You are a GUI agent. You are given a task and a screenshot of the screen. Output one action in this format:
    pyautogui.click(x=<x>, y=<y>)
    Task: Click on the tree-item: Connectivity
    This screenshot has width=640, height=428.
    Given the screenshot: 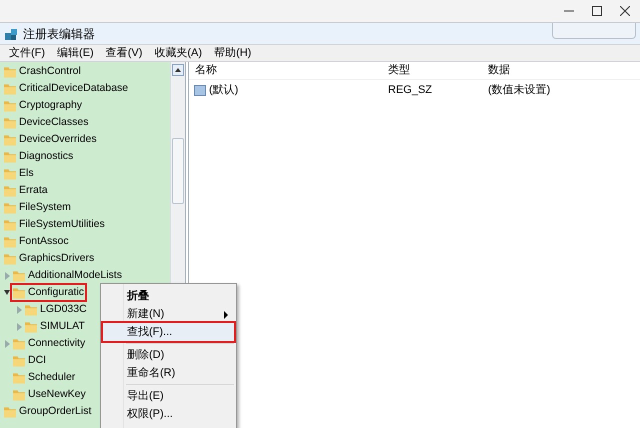 What is the action you would take?
    pyautogui.click(x=49, y=343)
    